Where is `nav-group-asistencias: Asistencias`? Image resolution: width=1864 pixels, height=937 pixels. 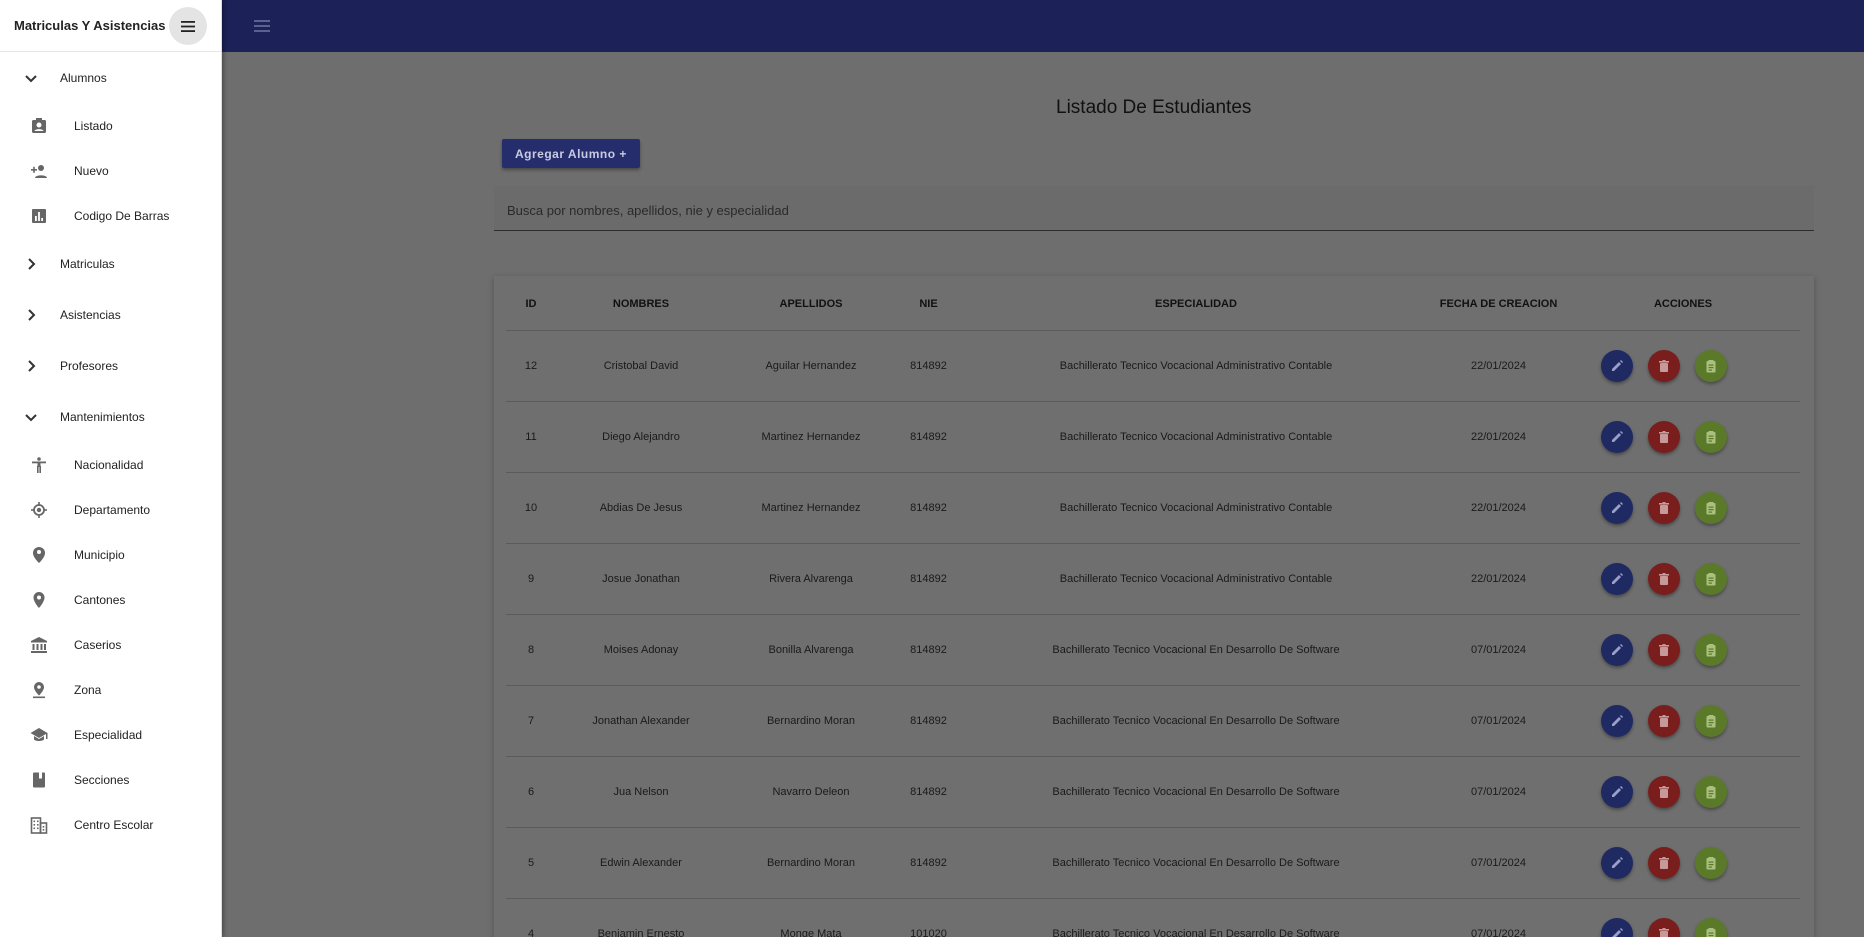 nav-group-asistencias: Asistencias is located at coordinates (110, 314).